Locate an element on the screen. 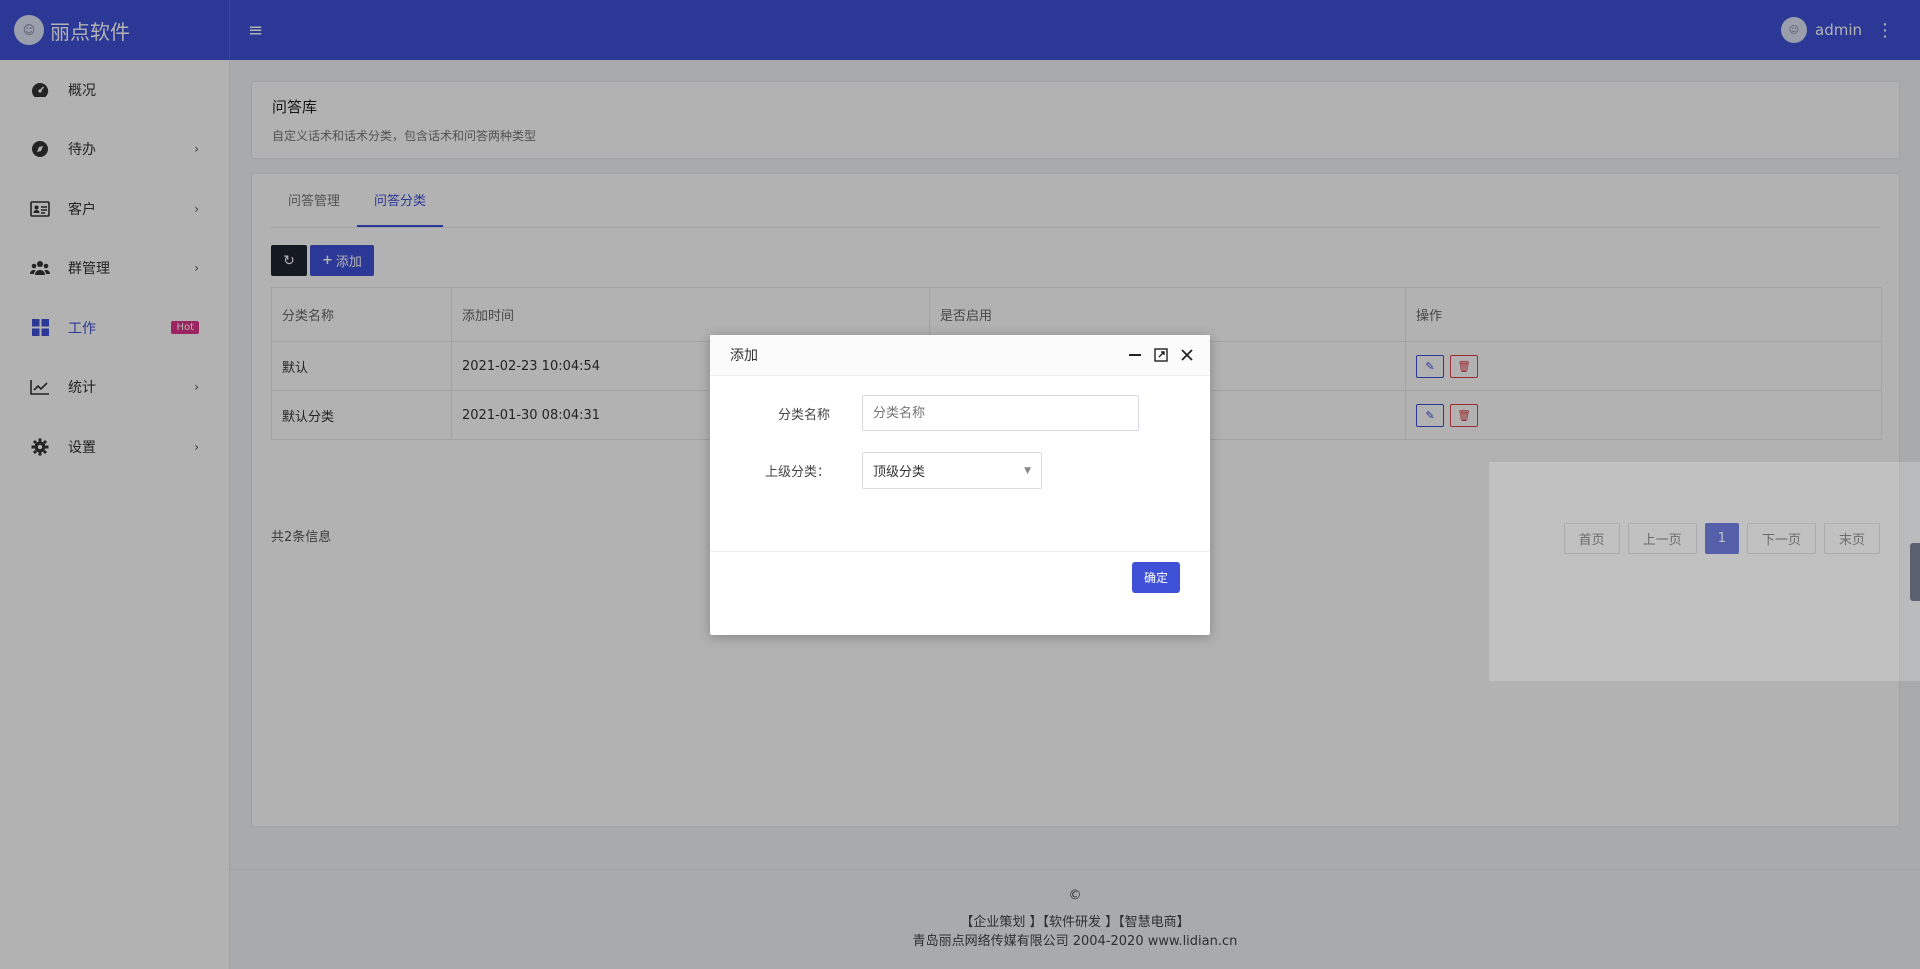 This screenshot has height=969, width=1920. dialog-title: 添加 is located at coordinates (744, 356).